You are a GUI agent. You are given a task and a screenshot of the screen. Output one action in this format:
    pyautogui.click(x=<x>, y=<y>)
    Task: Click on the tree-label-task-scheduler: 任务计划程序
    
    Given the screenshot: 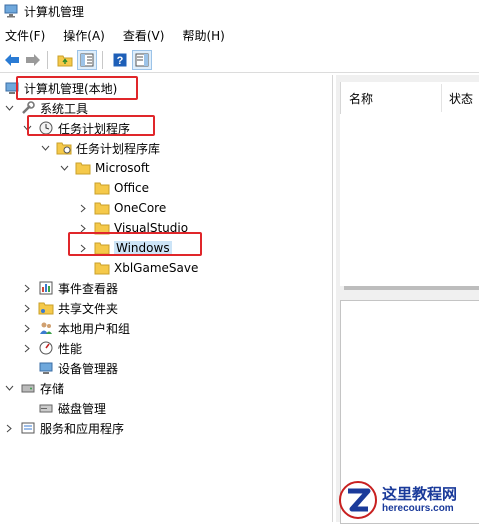 What is the action you would take?
    pyautogui.click(x=94, y=128)
    